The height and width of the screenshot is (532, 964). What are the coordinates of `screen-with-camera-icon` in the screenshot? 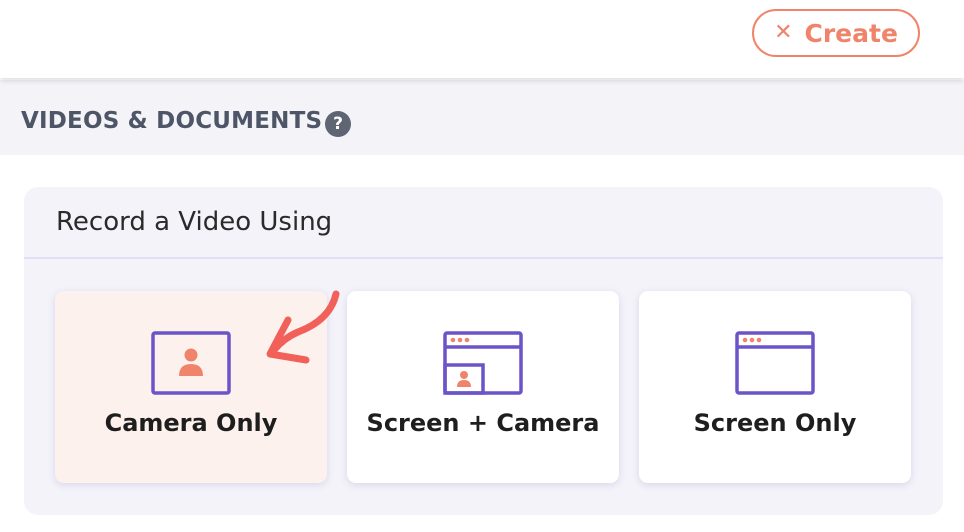 It's located at (483, 363).